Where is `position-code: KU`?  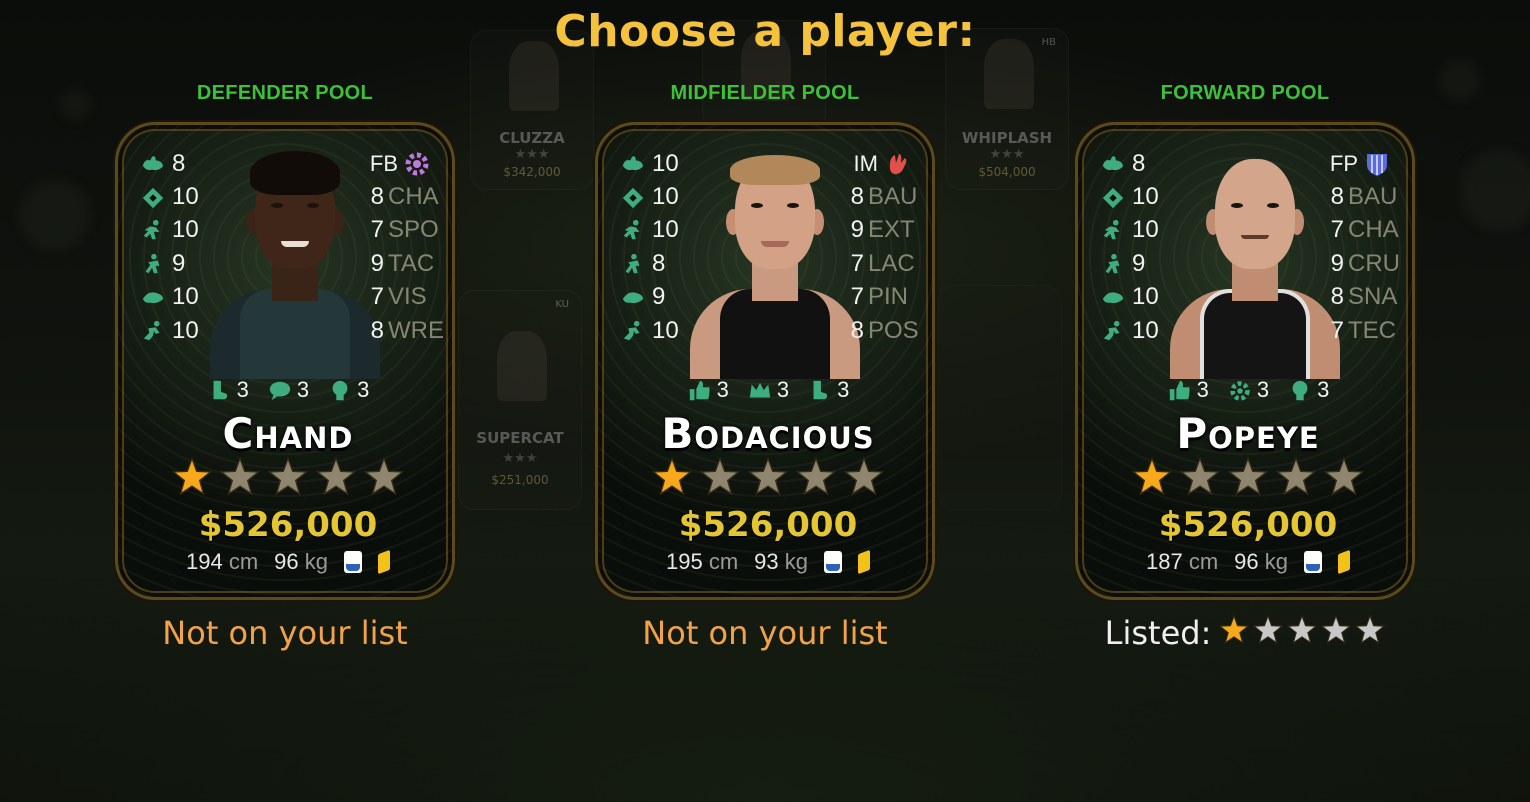 position-code: KU is located at coordinates (562, 304).